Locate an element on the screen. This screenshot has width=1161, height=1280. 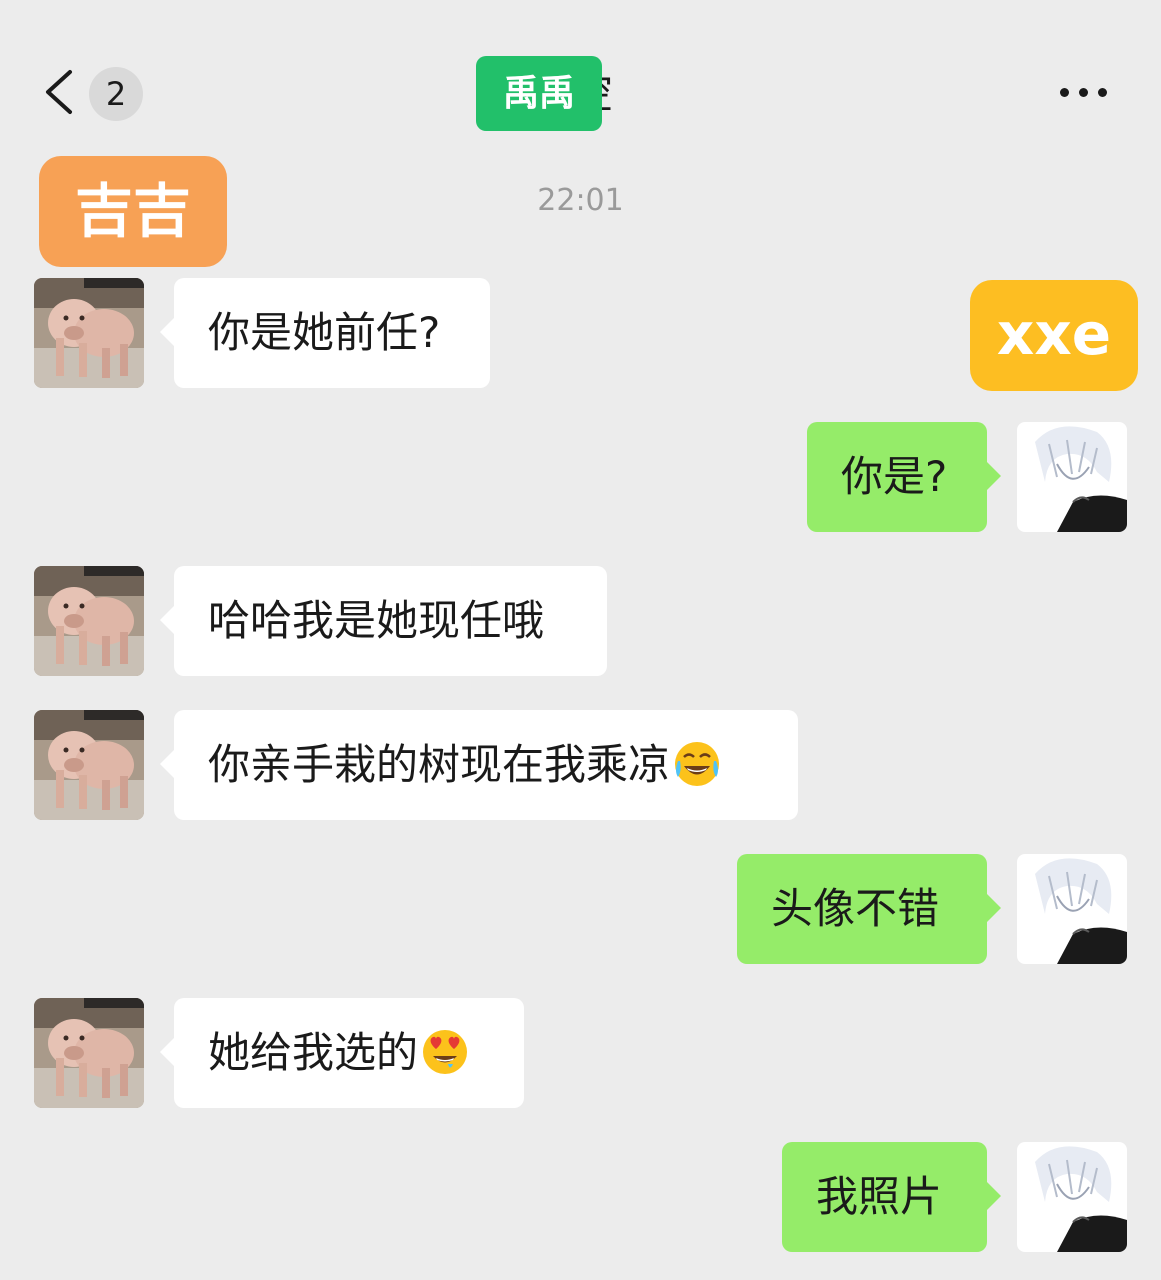
message-bubble-outgoing: 我照片 is located at coordinates (891, 1197).